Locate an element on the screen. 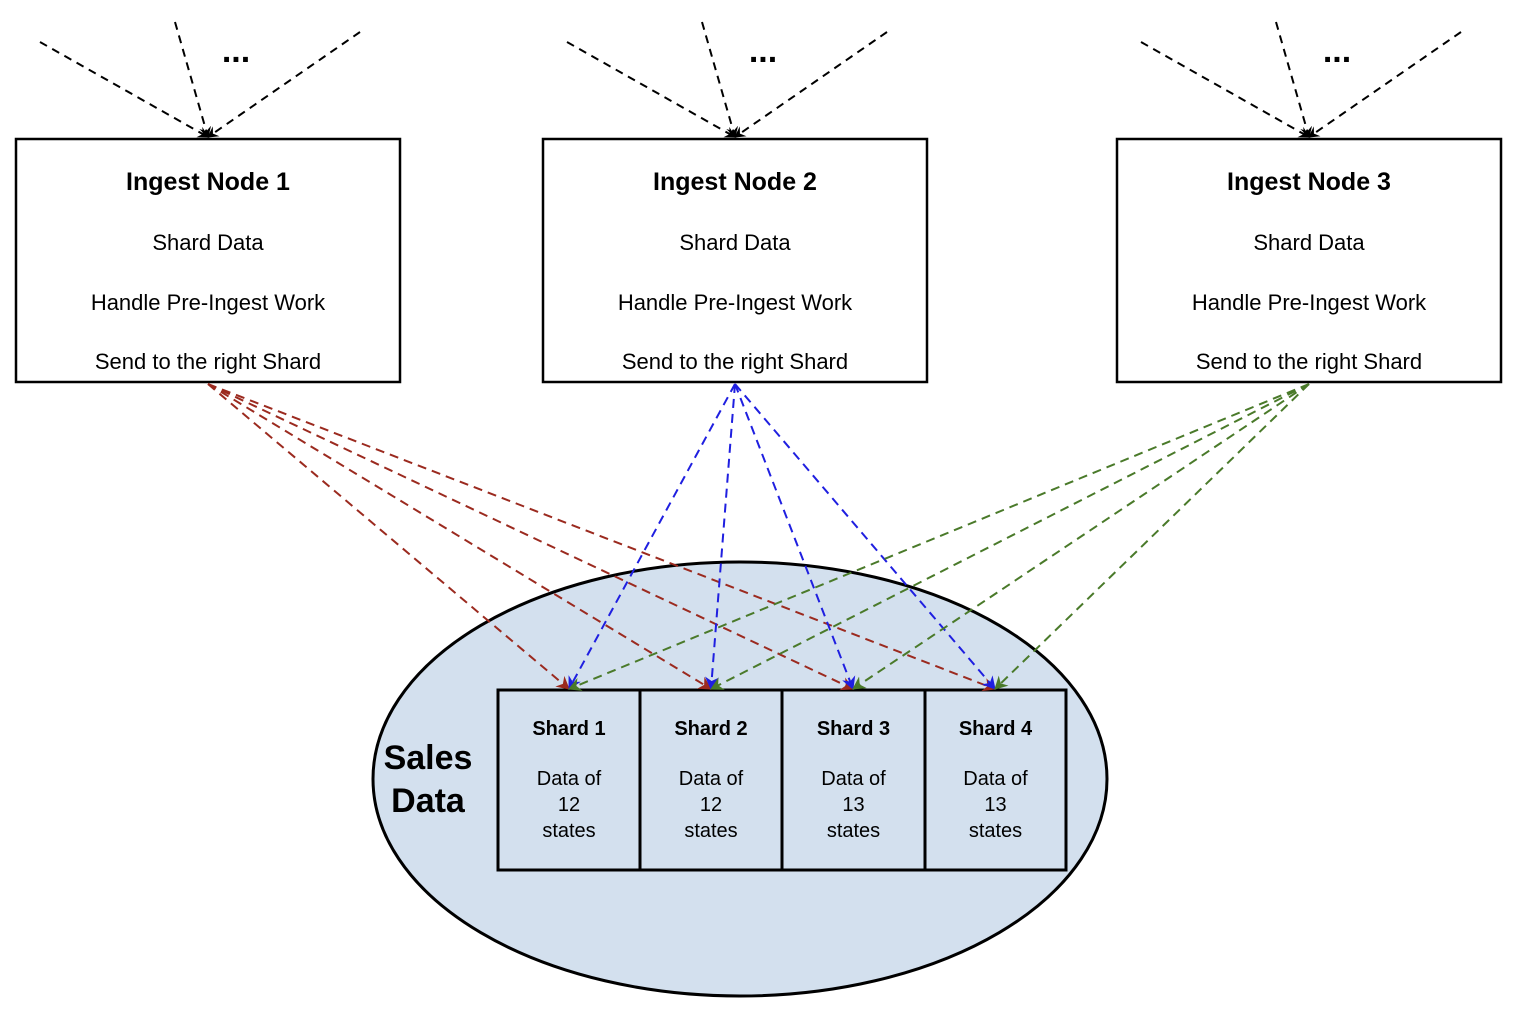  ingest-node-title: Ingest Node 3 is located at coordinates (1309, 182).